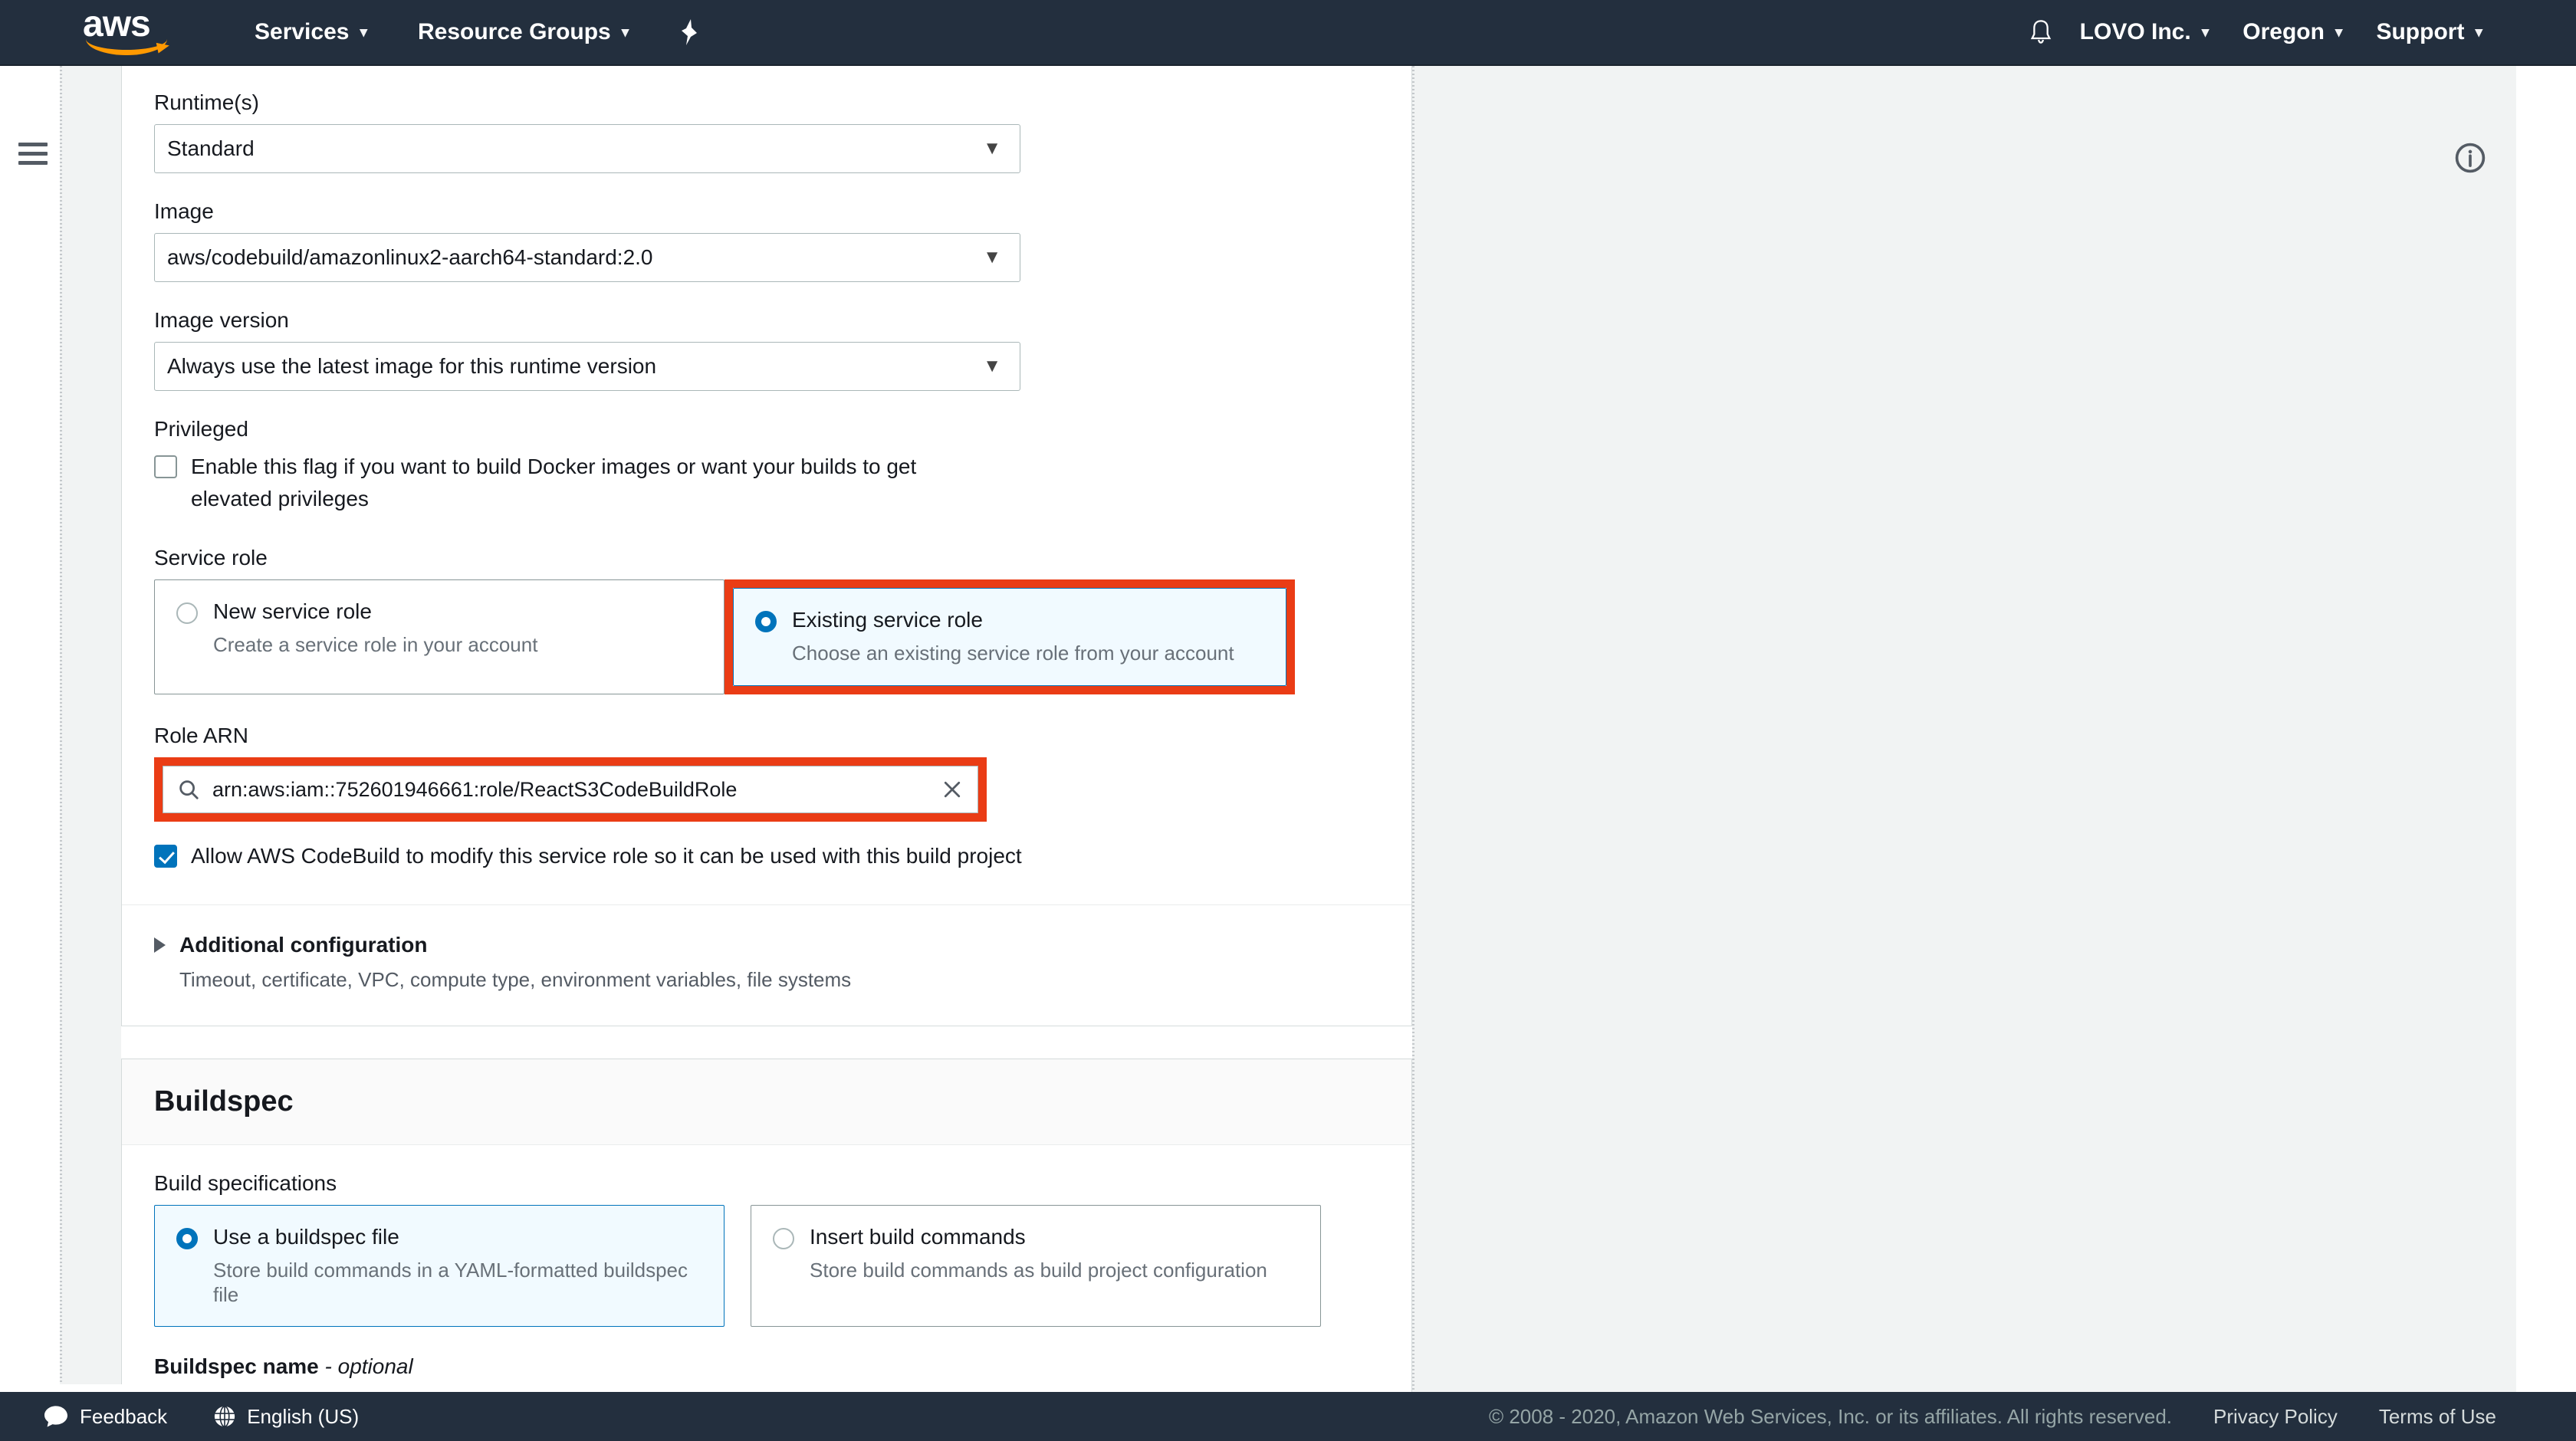 Image resolution: width=2576 pixels, height=1441 pixels. I want to click on left-rail, so click(30, 753).